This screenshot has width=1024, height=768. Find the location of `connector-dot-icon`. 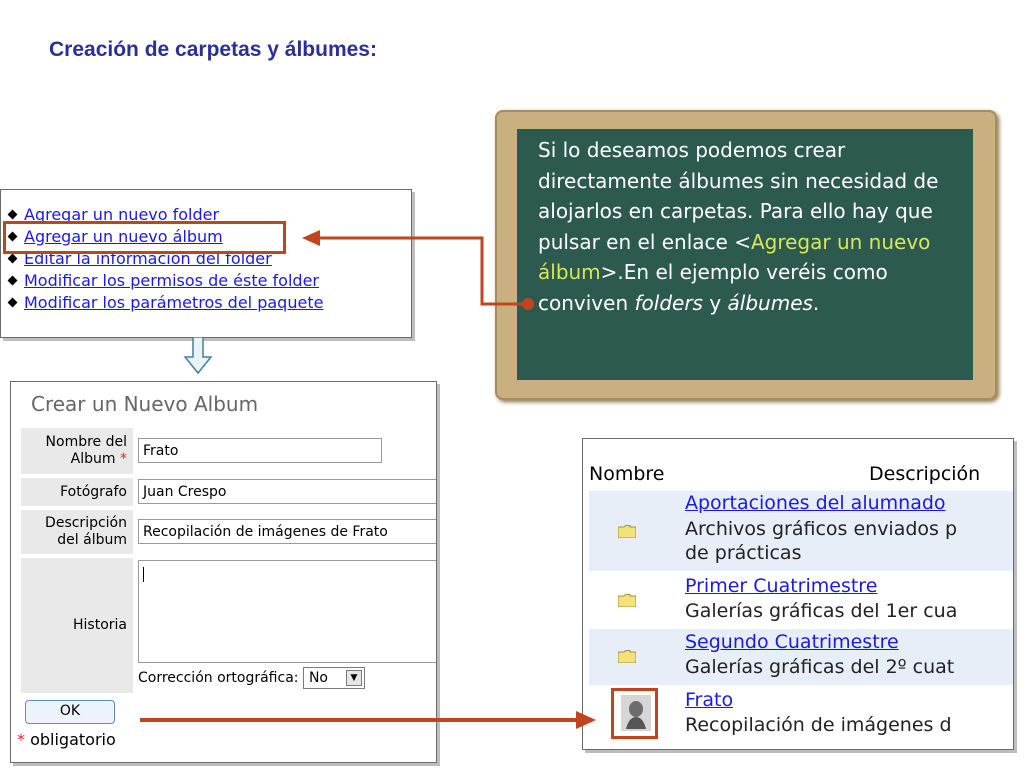

connector-dot-icon is located at coordinates (528, 304).